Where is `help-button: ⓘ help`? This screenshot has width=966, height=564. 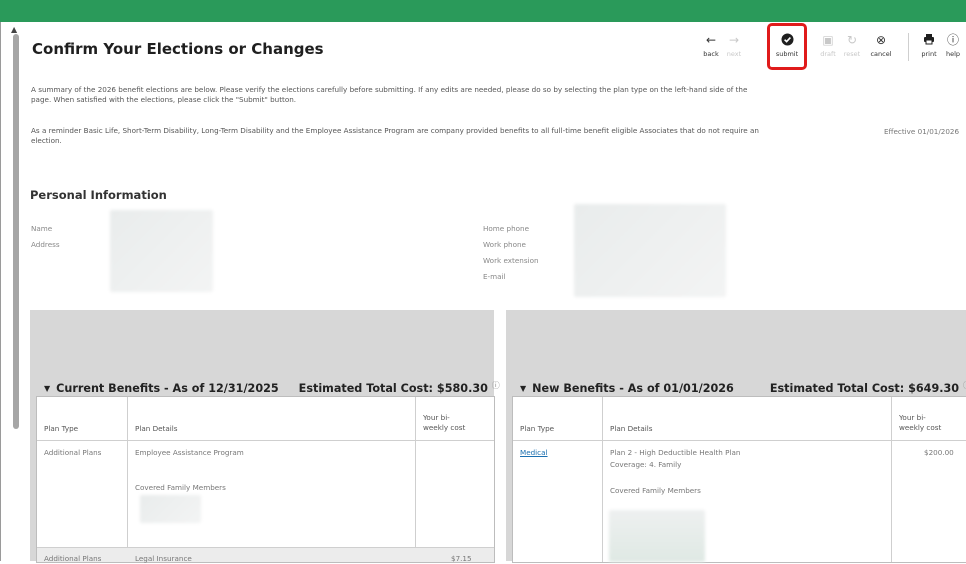 help-button: ⓘ help is located at coordinates (953, 45).